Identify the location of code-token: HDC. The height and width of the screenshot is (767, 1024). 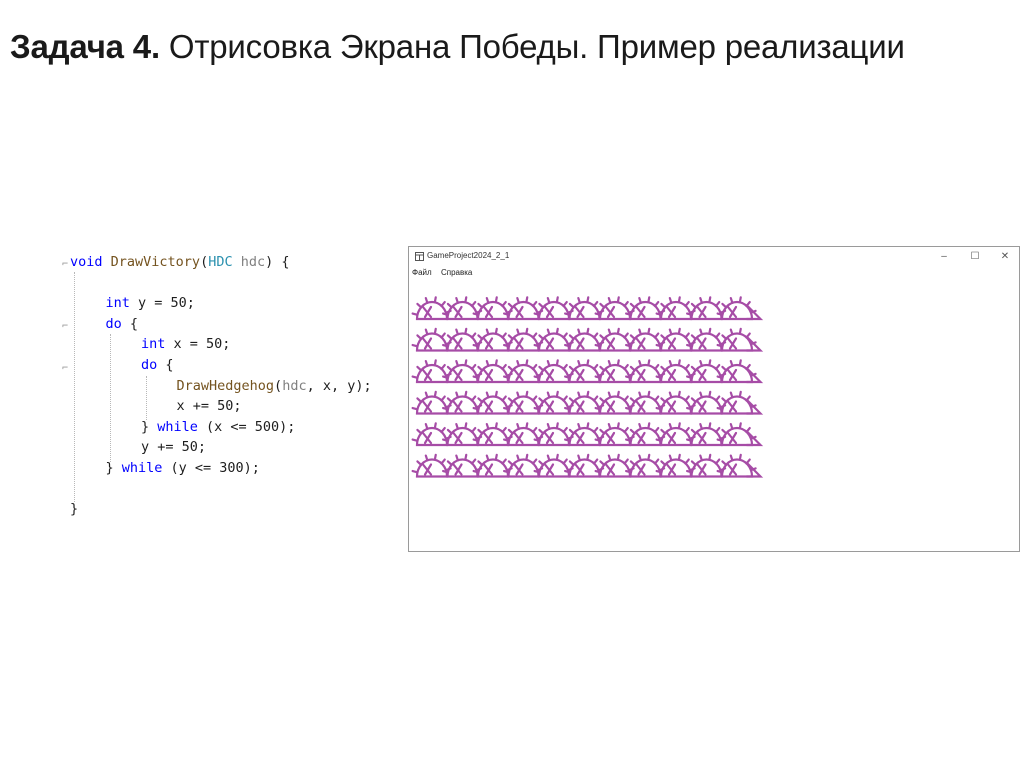
(220, 262).